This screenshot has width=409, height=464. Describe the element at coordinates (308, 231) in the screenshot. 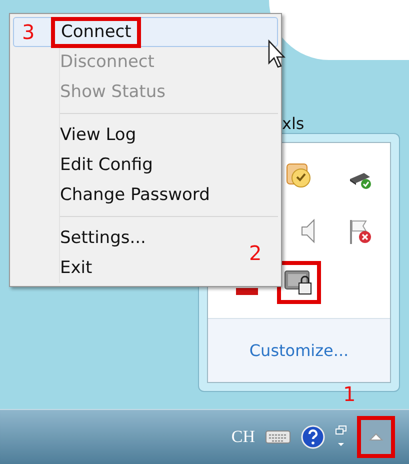

I see `speaker-icon` at that location.